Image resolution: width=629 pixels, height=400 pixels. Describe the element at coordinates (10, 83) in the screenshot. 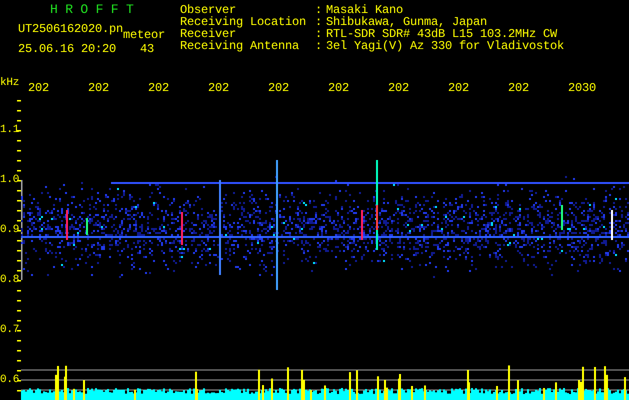

I see `unit-label: kHz` at that location.